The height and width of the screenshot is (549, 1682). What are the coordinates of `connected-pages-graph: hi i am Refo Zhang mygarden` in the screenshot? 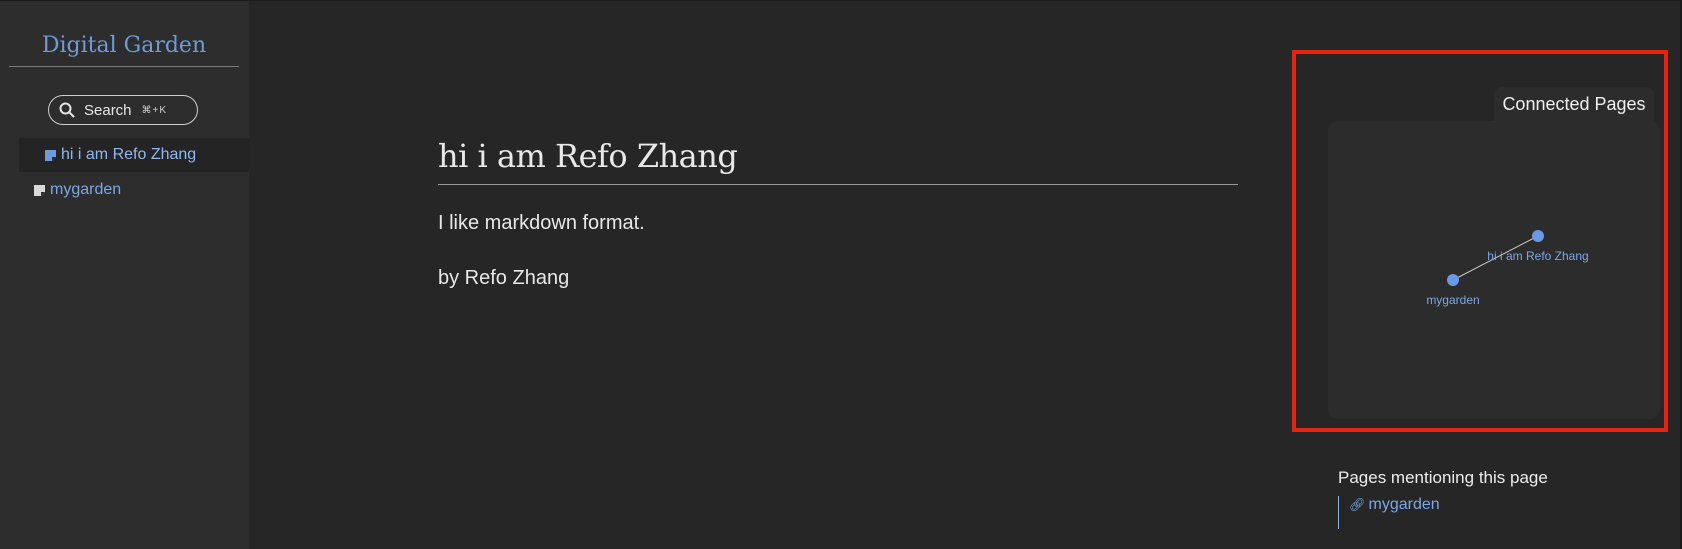 It's located at (1494, 270).